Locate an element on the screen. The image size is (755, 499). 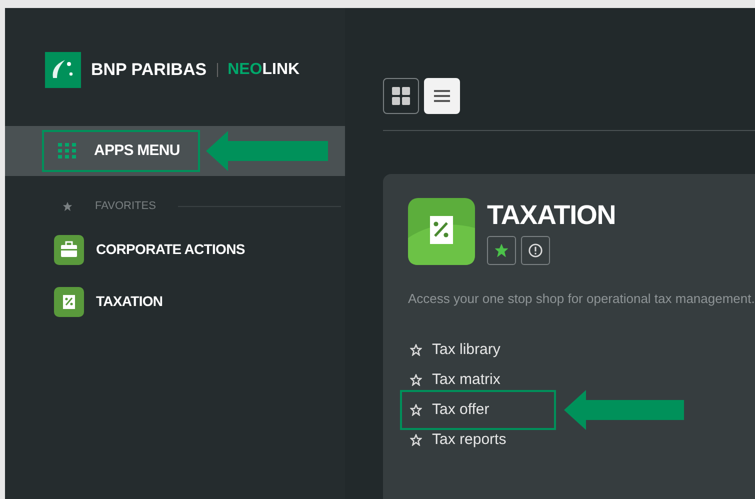
logo-icon is located at coordinates (63, 70).